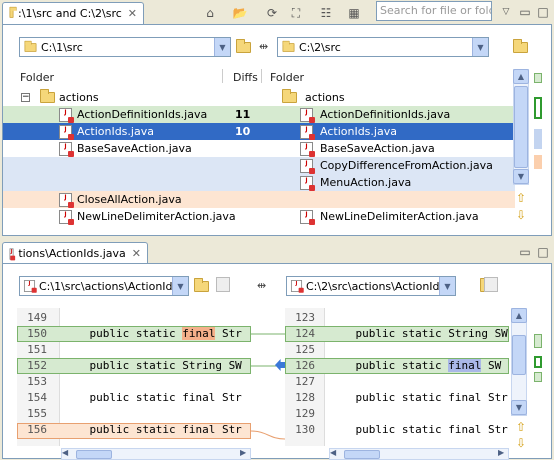 The width and height of the screenshot is (554, 460). What do you see at coordinates (245, 77) in the screenshot?
I see `diffs-header: Diffs` at bounding box center [245, 77].